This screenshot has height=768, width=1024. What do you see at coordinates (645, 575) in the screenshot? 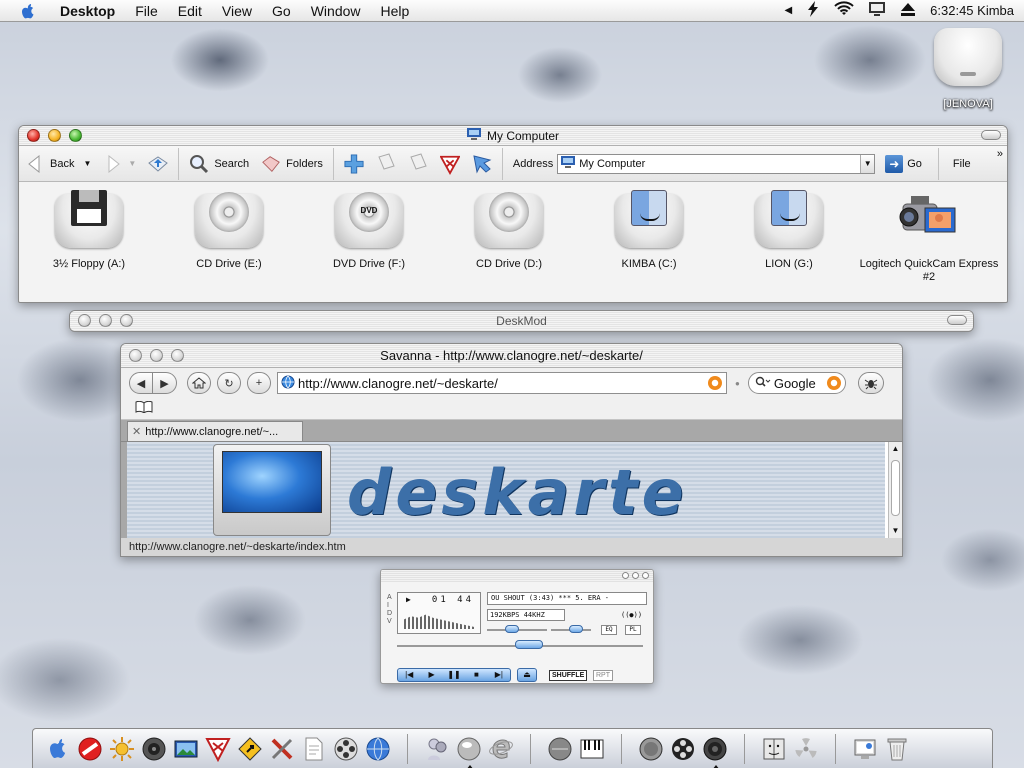
I see `player-close-button` at bounding box center [645, 575].